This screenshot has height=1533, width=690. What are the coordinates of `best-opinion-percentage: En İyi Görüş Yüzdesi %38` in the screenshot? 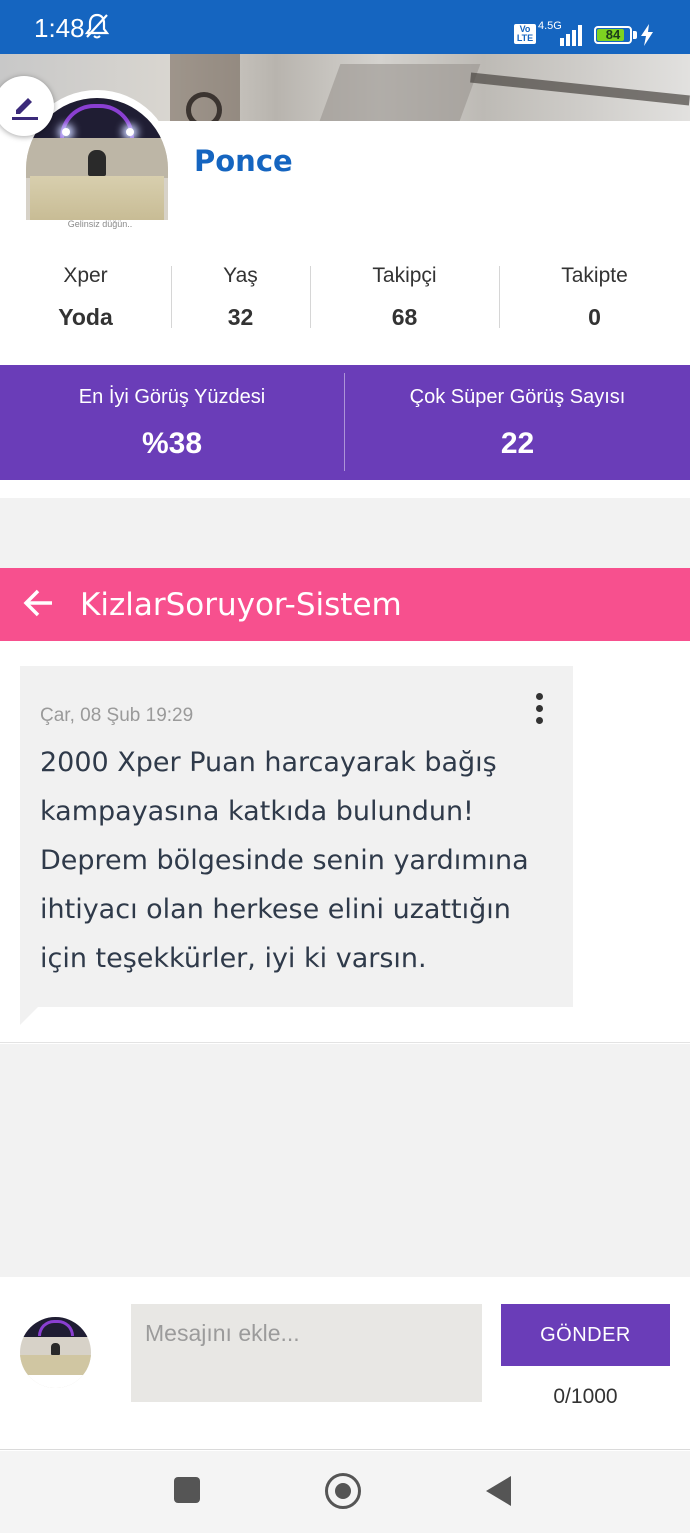 It's located at (172, 422).